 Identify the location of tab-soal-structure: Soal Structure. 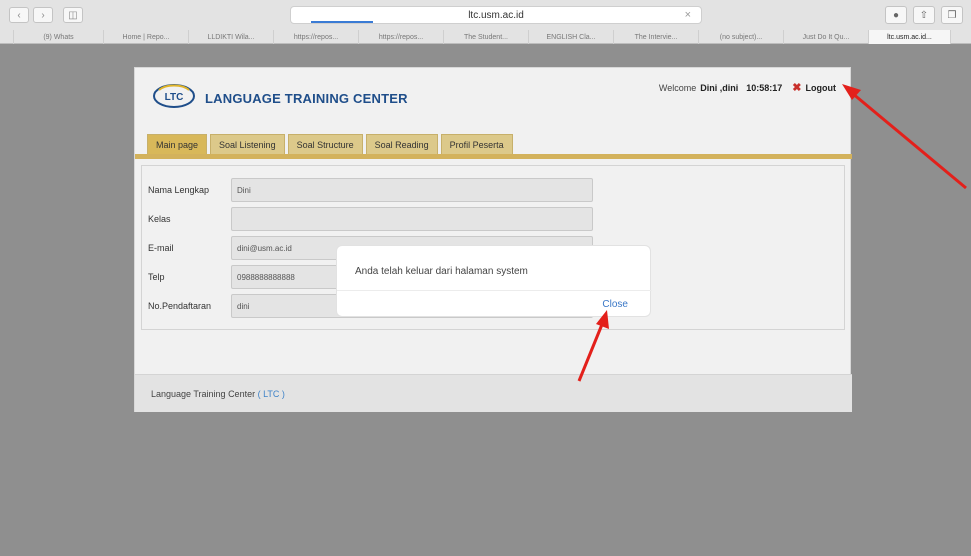
(325, 144).